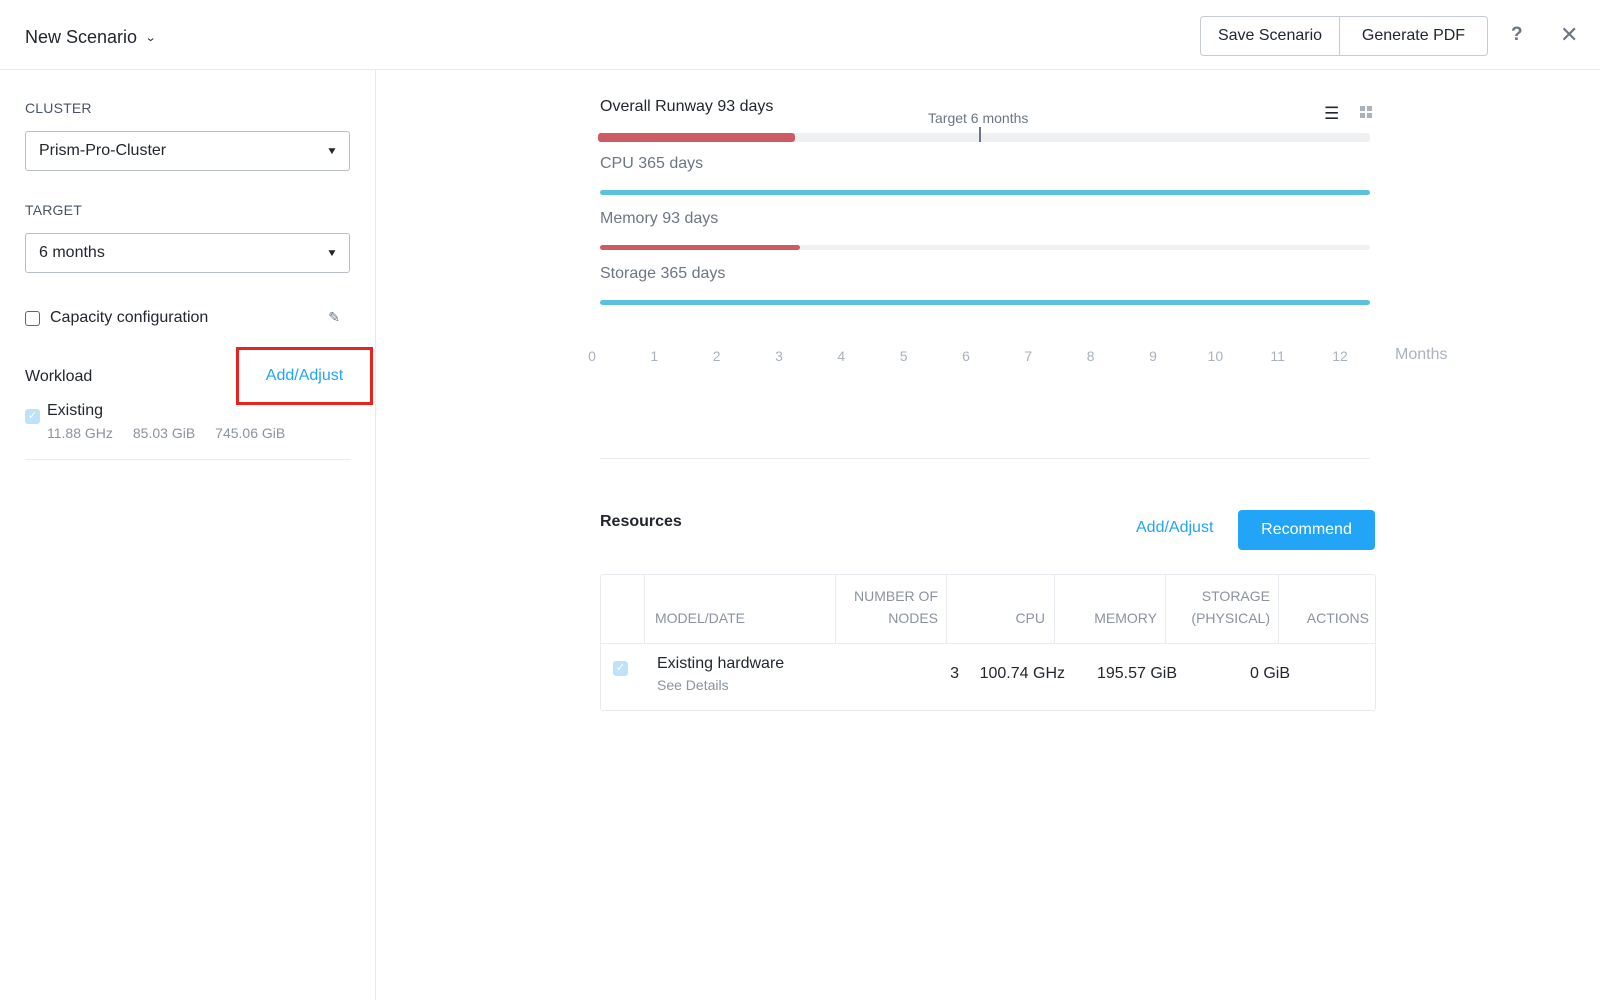 The height and width of the screenshot is (1000, 1600). Describe the element at coordinates (779, 356) in the screenshot. I see `axis-tick-label: 3` at that location.